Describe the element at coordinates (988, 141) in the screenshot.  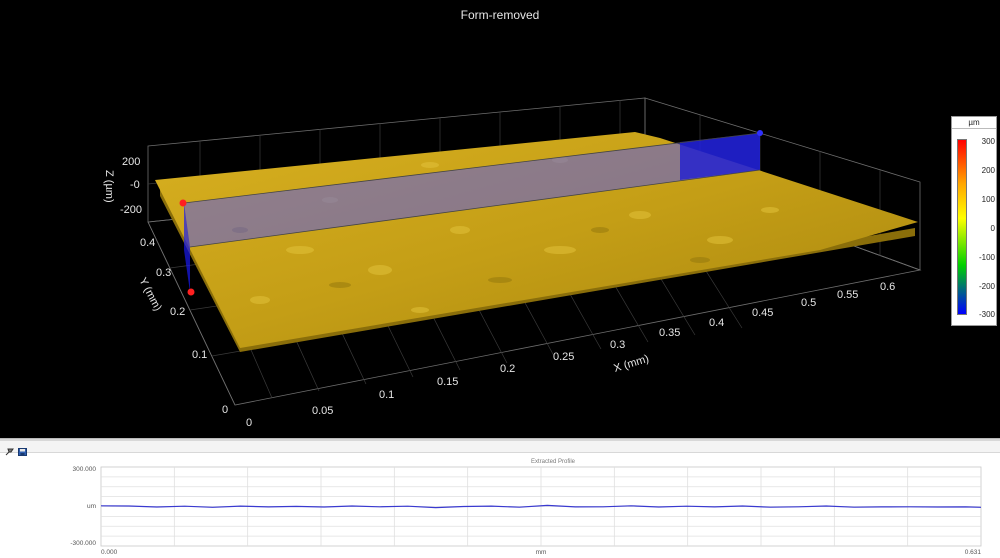
I see `colorbar-tick-300: 300` at that location.